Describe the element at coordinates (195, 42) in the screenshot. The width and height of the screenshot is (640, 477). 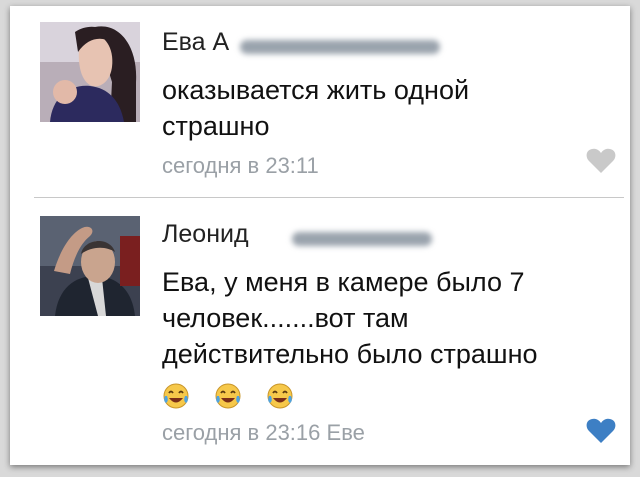
I see `author-name: Ева А` at that location.